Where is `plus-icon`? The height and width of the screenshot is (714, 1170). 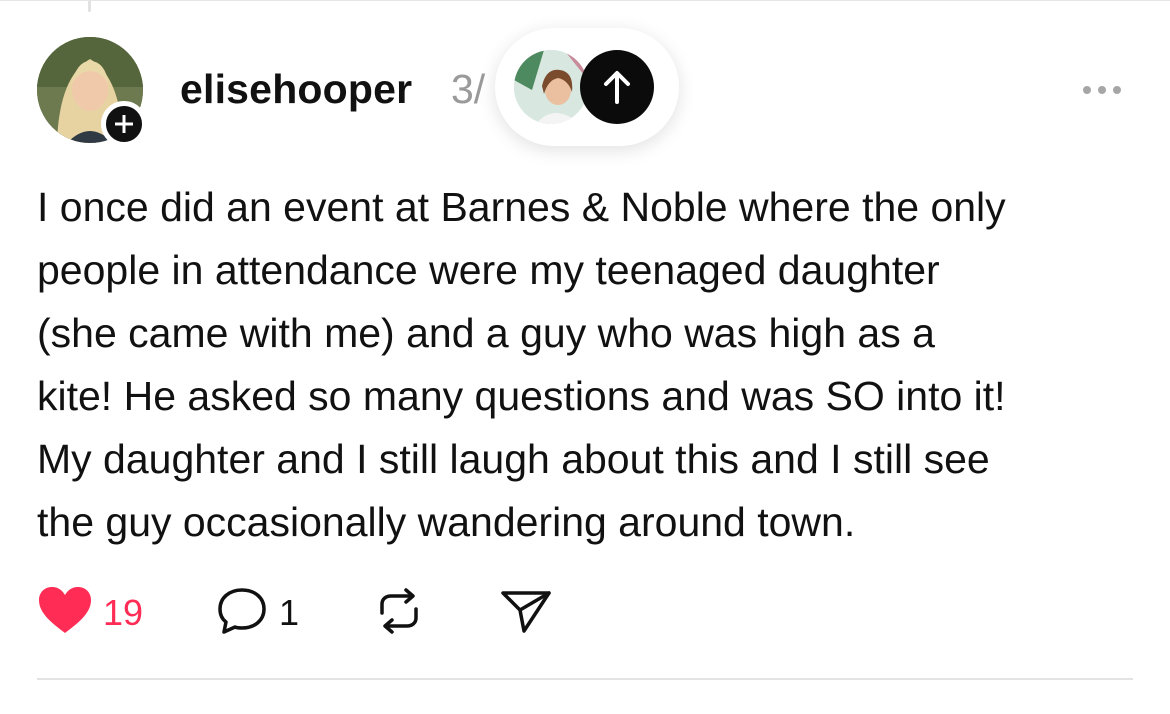 plus-icon is located at coordinates (124, 124).